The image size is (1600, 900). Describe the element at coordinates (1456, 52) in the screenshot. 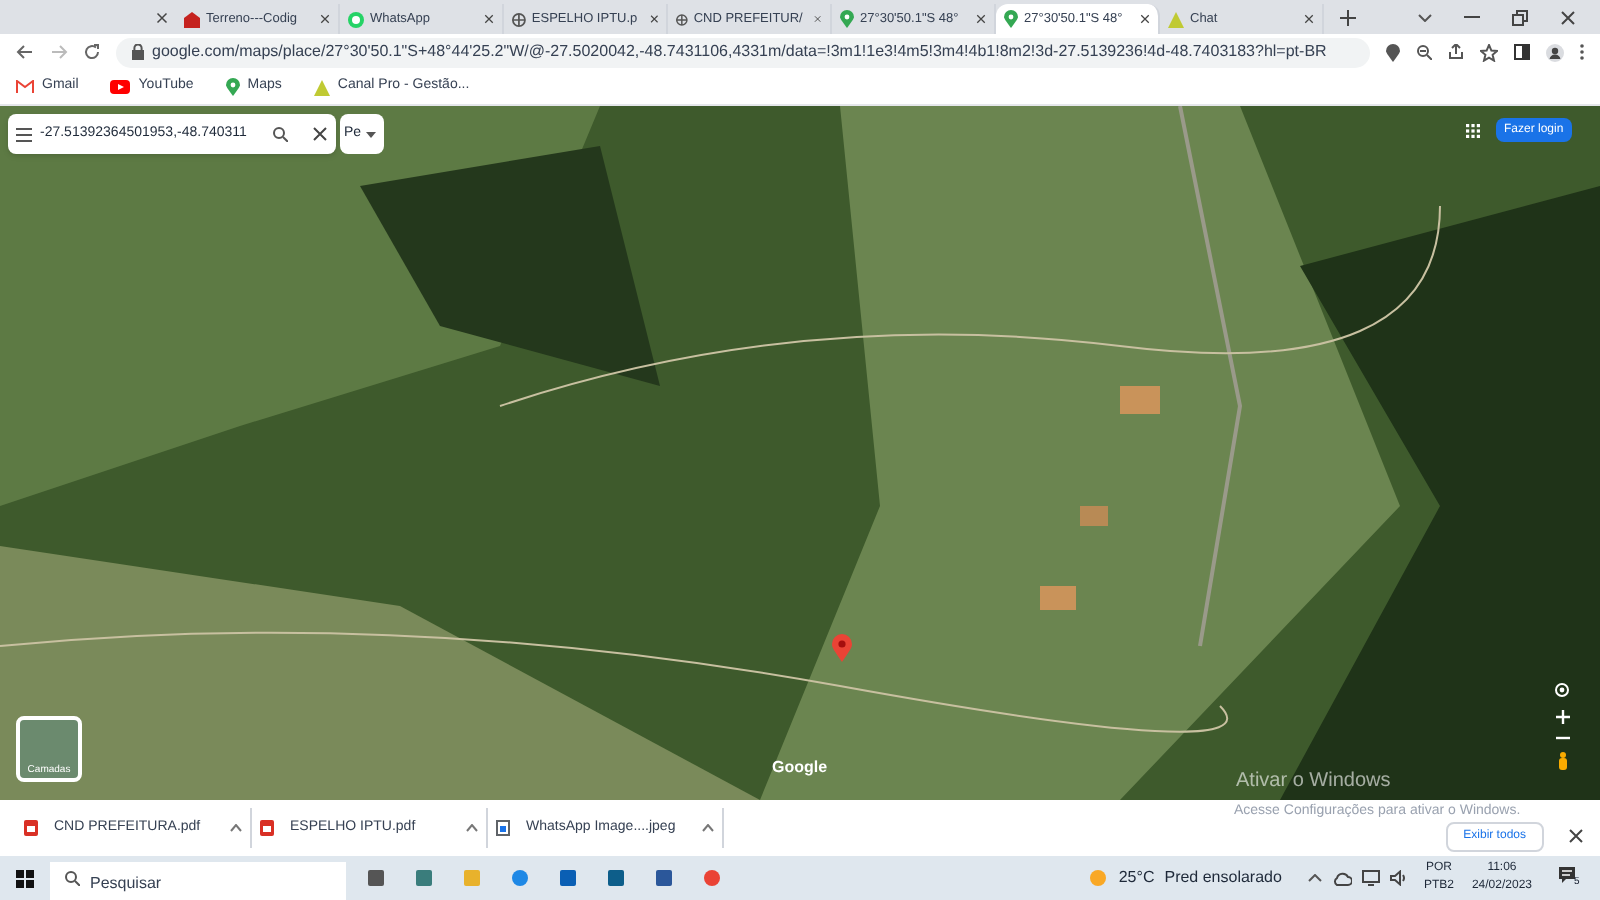

I see `share-icon` at that location.